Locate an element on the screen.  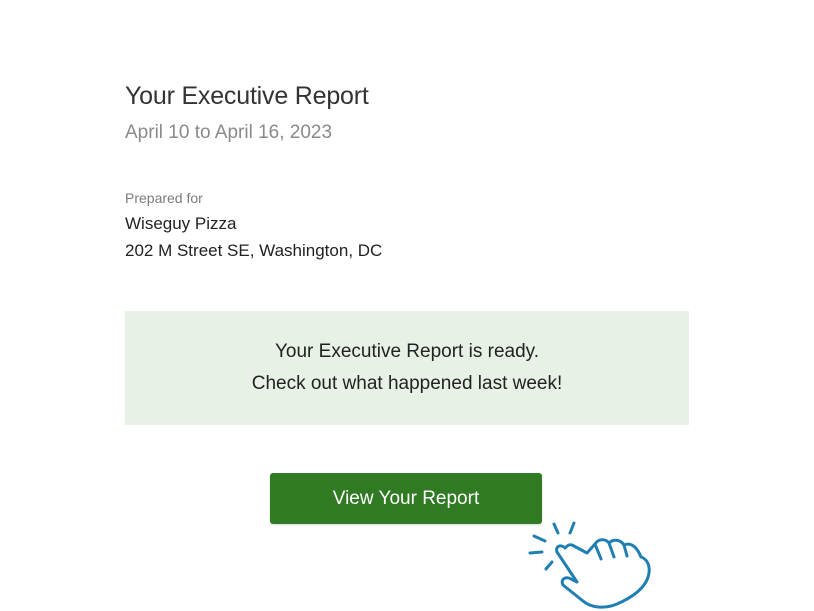
hand-pointer-icon is located at coordinates (589, 565).